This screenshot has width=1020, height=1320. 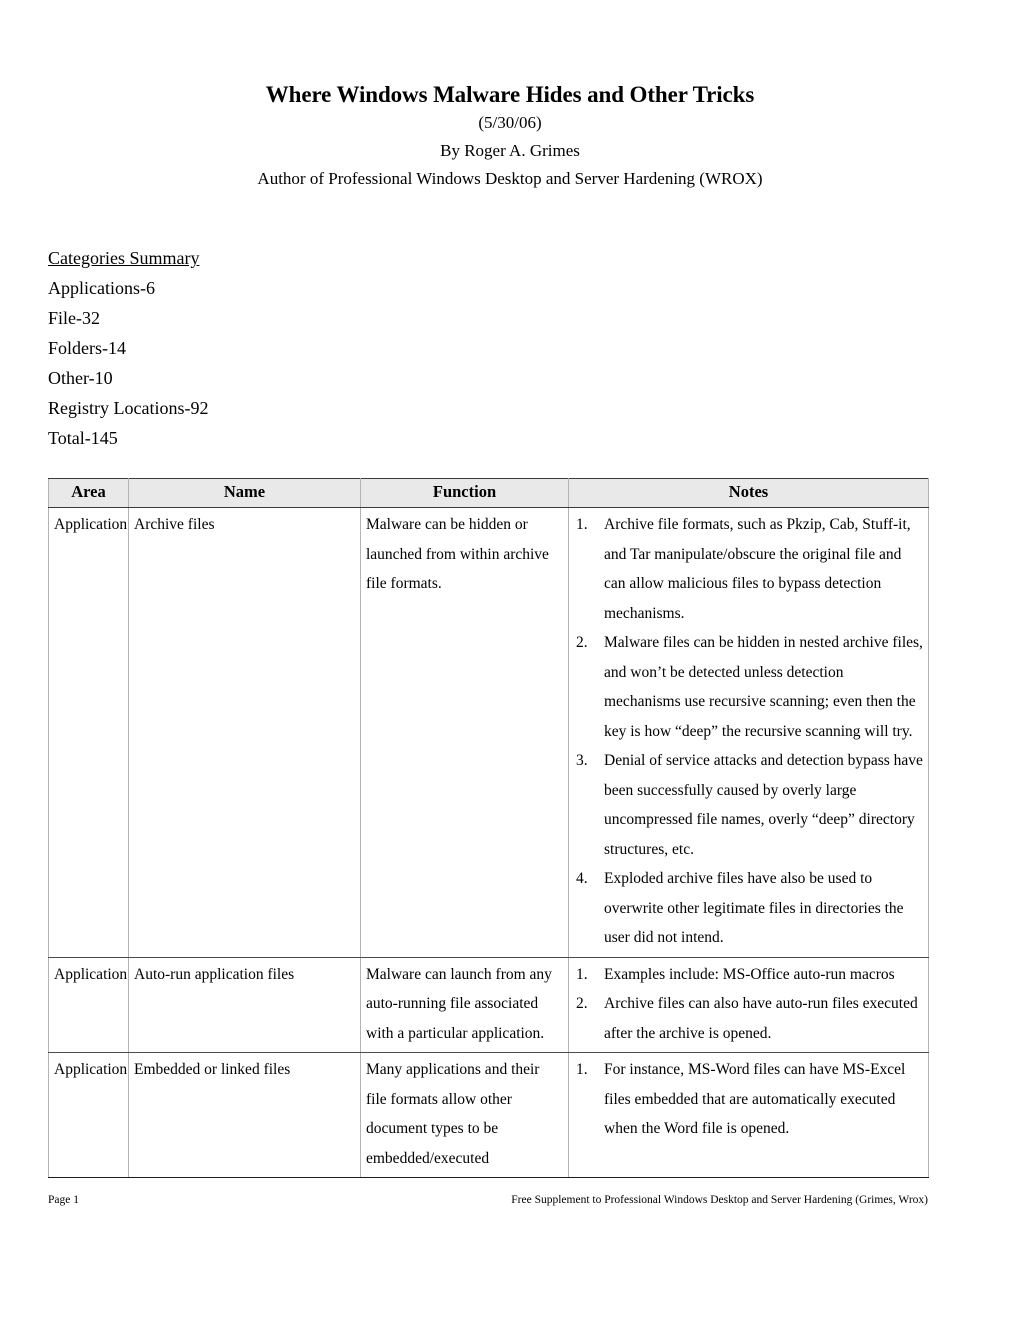 What do you see at coordinates (83, 438) in the screenshot?
I see `summary-line: Total-145` at bounding box center [83, 438].